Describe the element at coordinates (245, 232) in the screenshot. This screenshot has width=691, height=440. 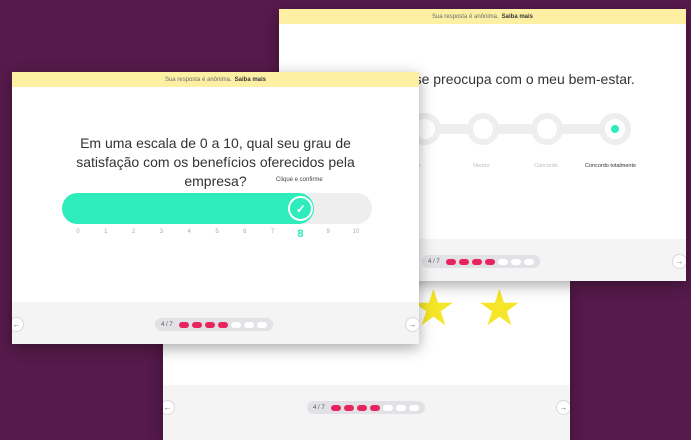
I see `tick-label: 6` at that location.